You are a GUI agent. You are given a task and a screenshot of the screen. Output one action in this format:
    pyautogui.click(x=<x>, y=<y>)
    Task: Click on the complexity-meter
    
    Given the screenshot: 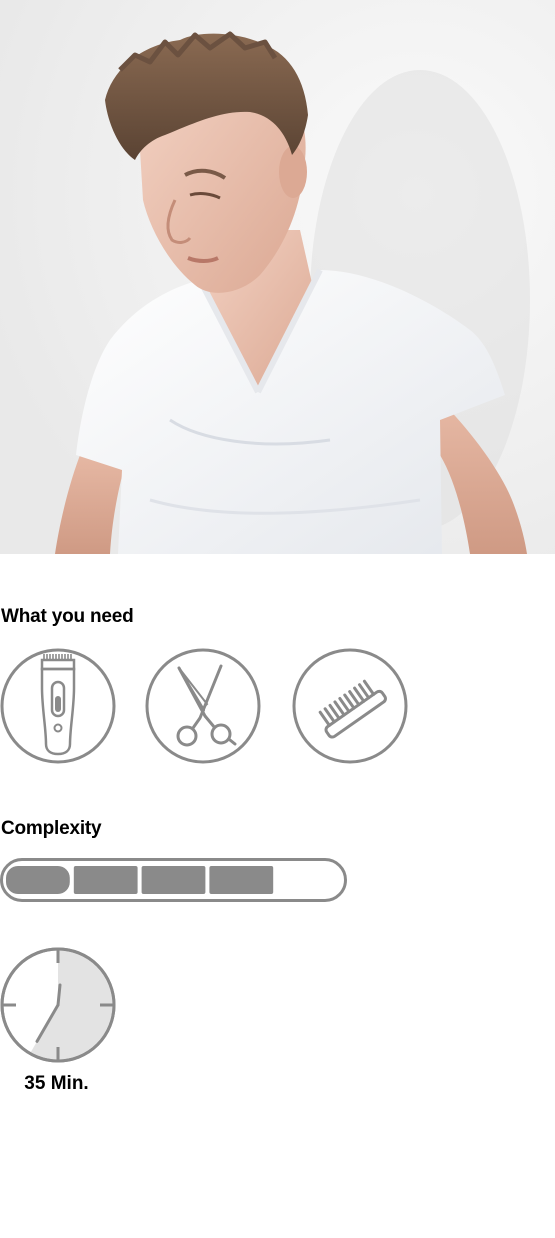 What is the action you would take?
    pyautogui.click(x=173, y=880)
    